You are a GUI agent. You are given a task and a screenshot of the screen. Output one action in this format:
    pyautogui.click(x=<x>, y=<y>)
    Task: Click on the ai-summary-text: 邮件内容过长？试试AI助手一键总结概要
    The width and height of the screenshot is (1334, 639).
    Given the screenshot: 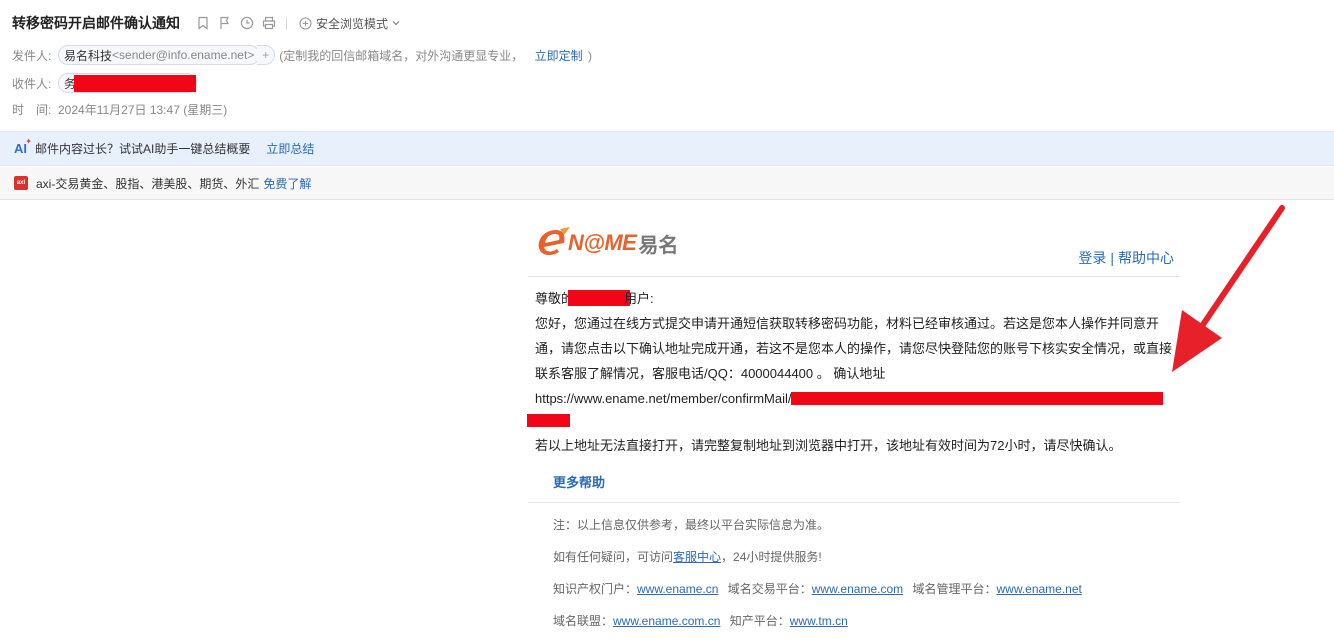 What is the action you would take?
    pyautogui.click(x=143, y=149)
    